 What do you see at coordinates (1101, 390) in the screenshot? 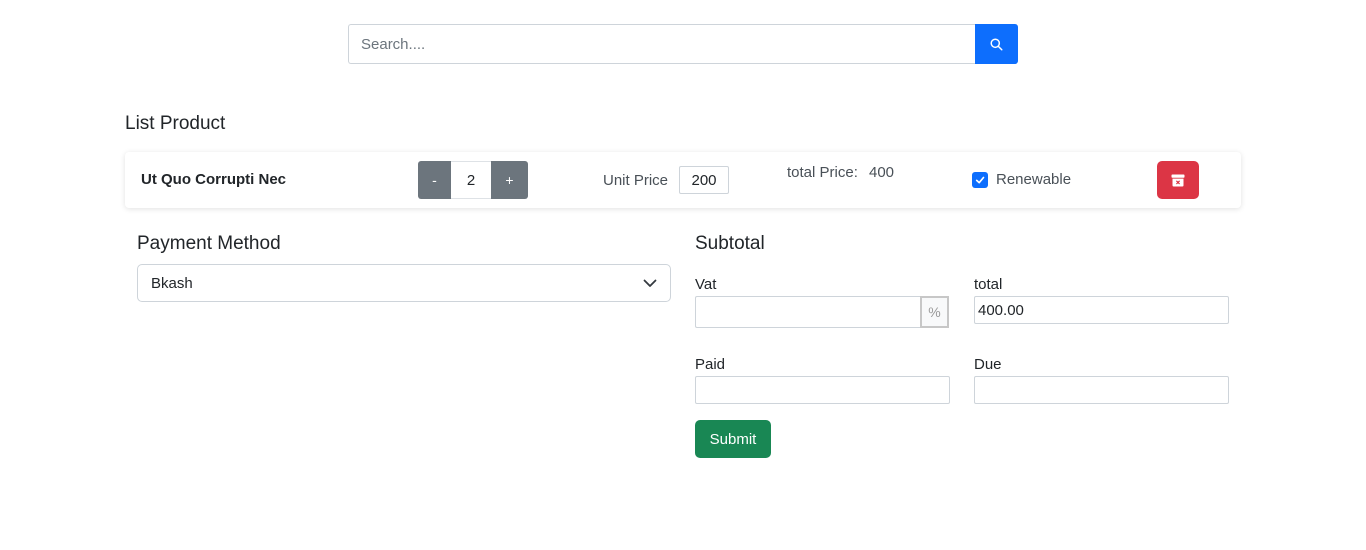
I see `due-field` at bounding box center [1101, 390].